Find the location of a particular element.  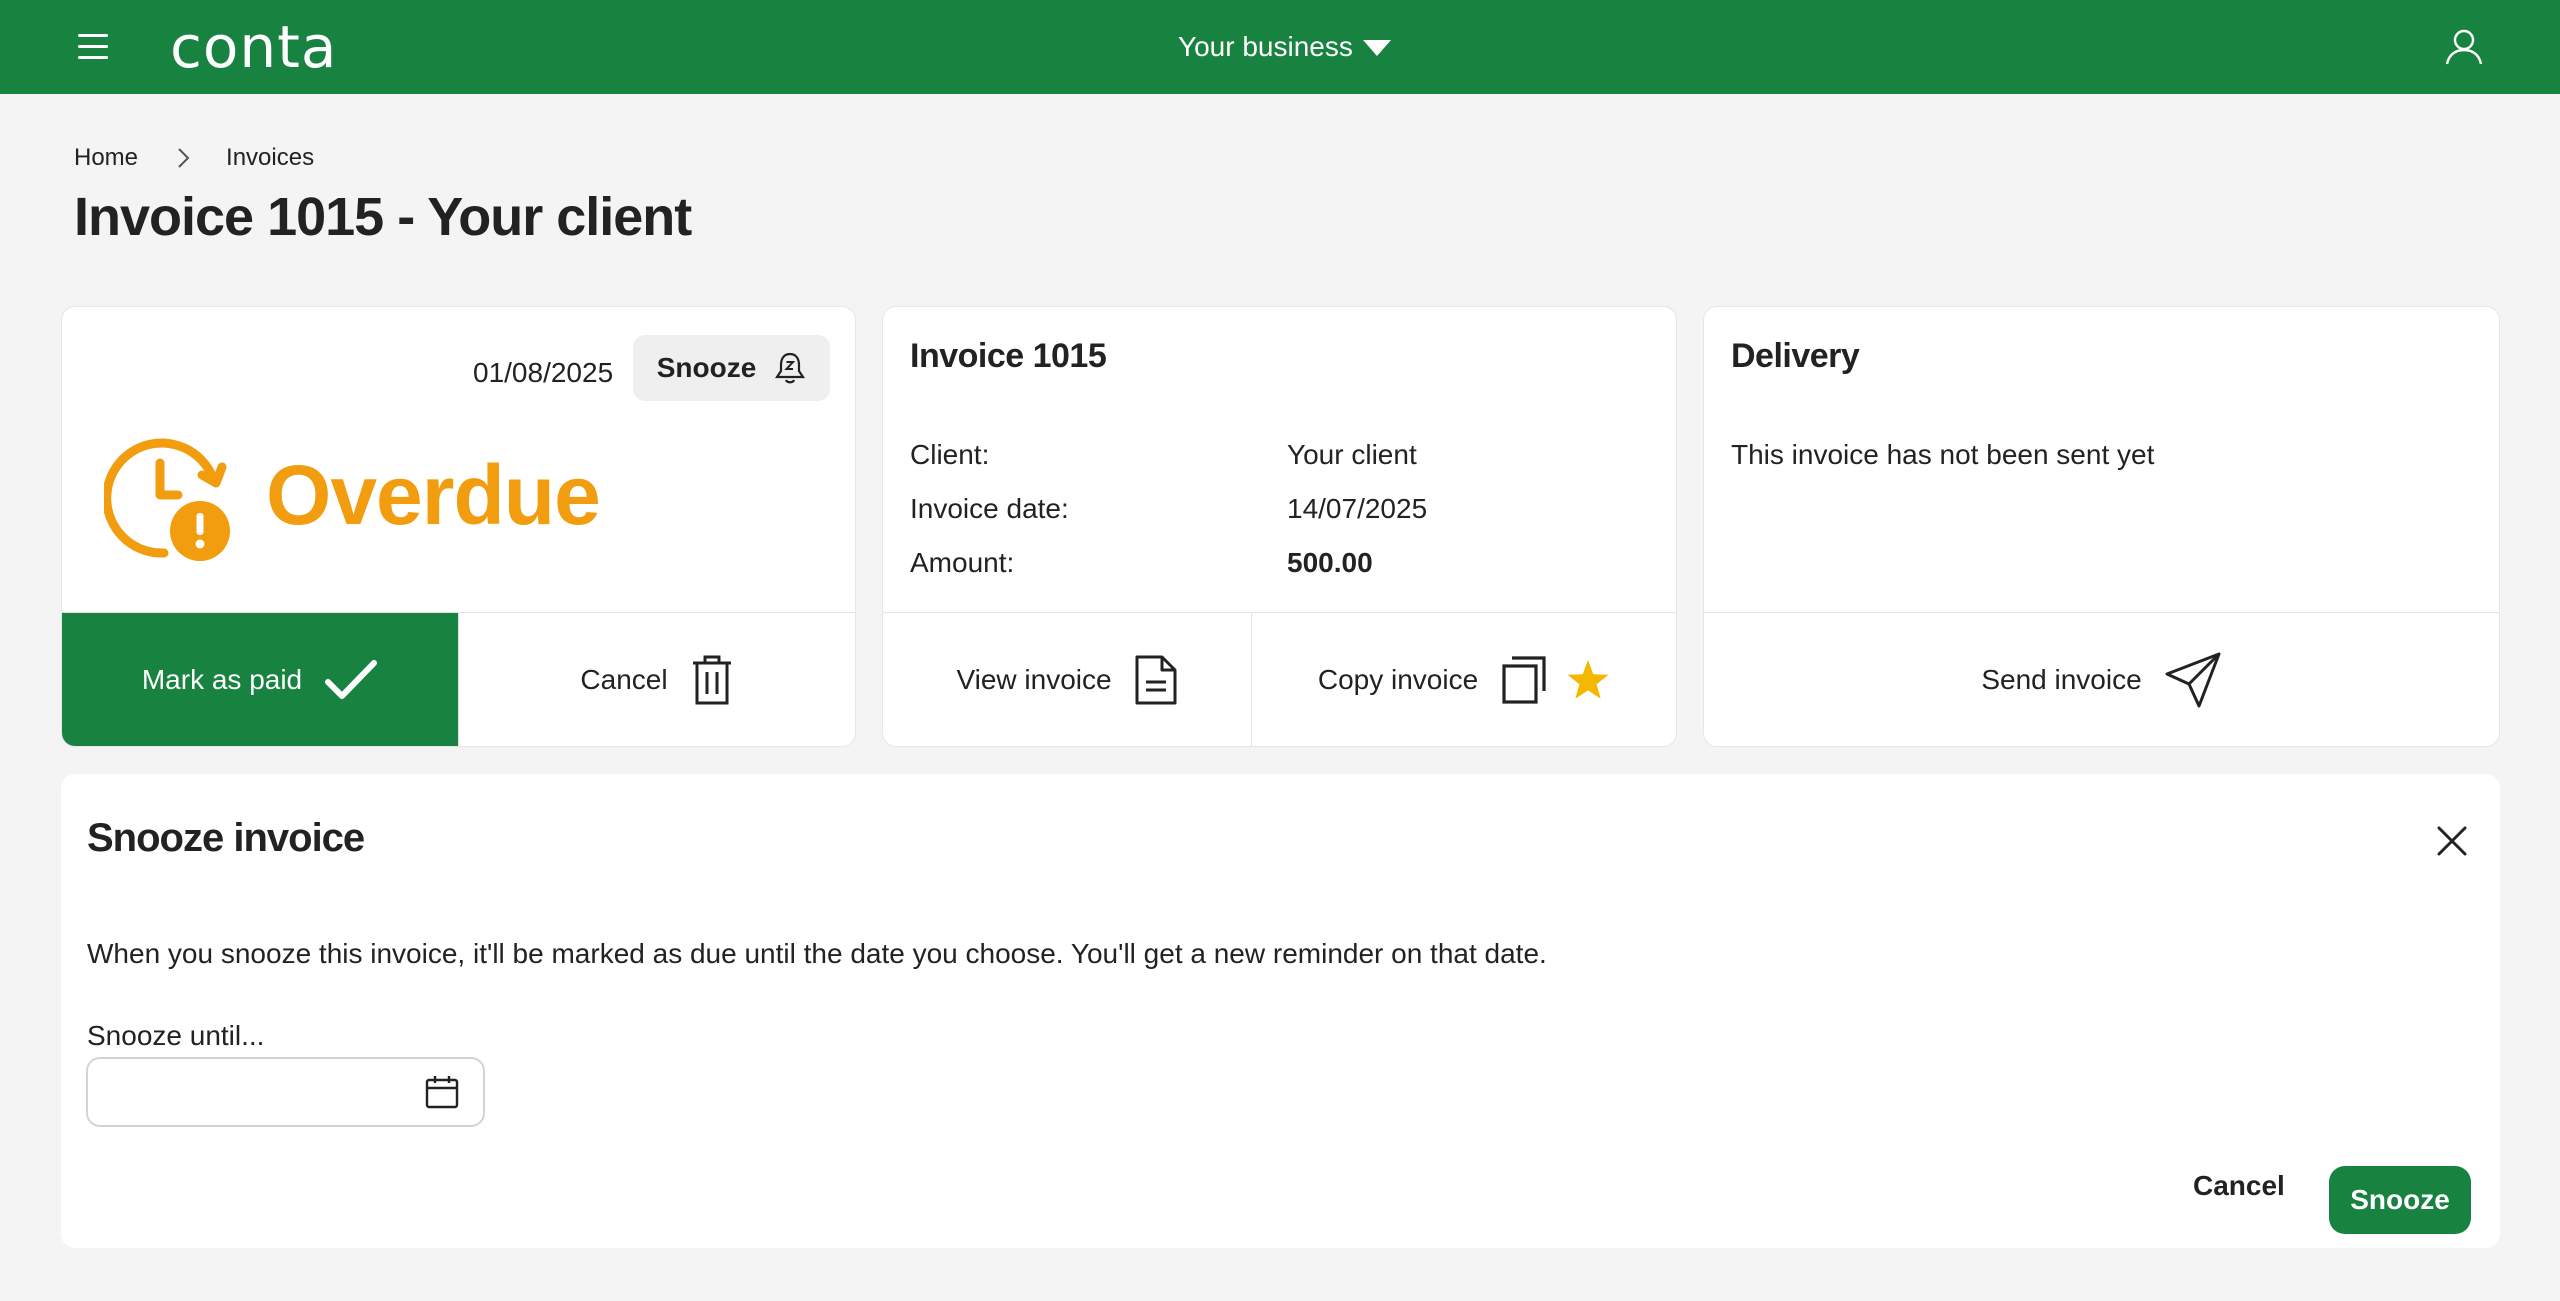

delivery-card-title: Delivery is located at coordinates (1795, 356).